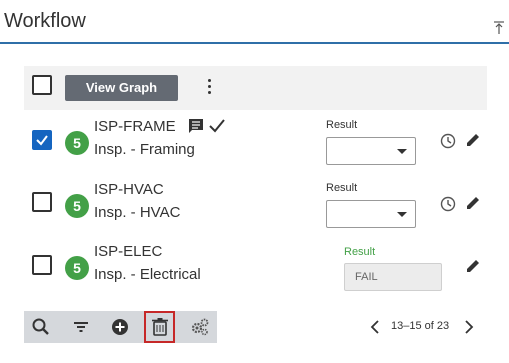 This screenshot has height=363, width=509. I want to click on select-all-checkbox, so click(42, 85).